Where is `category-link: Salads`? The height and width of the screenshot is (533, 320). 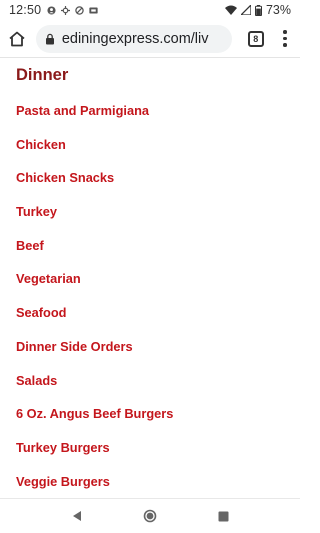
category-link: Salads is located at coordinates (94, 389).